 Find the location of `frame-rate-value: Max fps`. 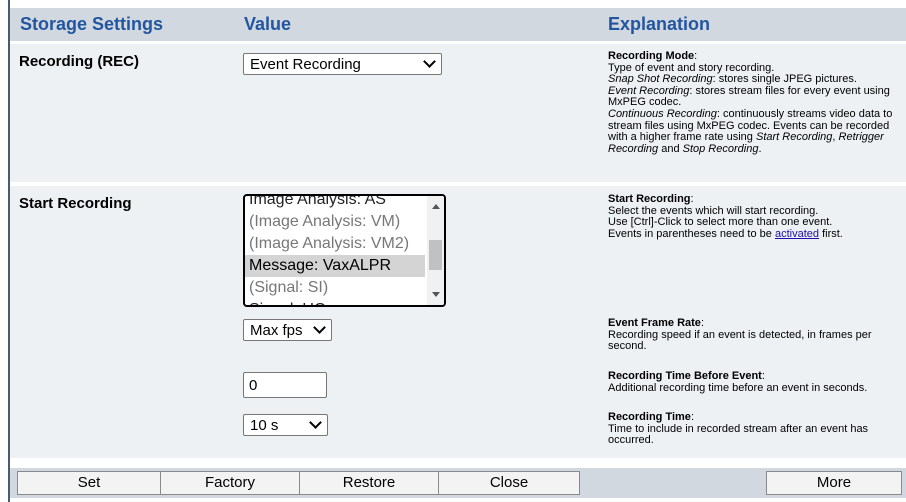

frame-rate-value: Max fps is located at coordinates (276, 330).